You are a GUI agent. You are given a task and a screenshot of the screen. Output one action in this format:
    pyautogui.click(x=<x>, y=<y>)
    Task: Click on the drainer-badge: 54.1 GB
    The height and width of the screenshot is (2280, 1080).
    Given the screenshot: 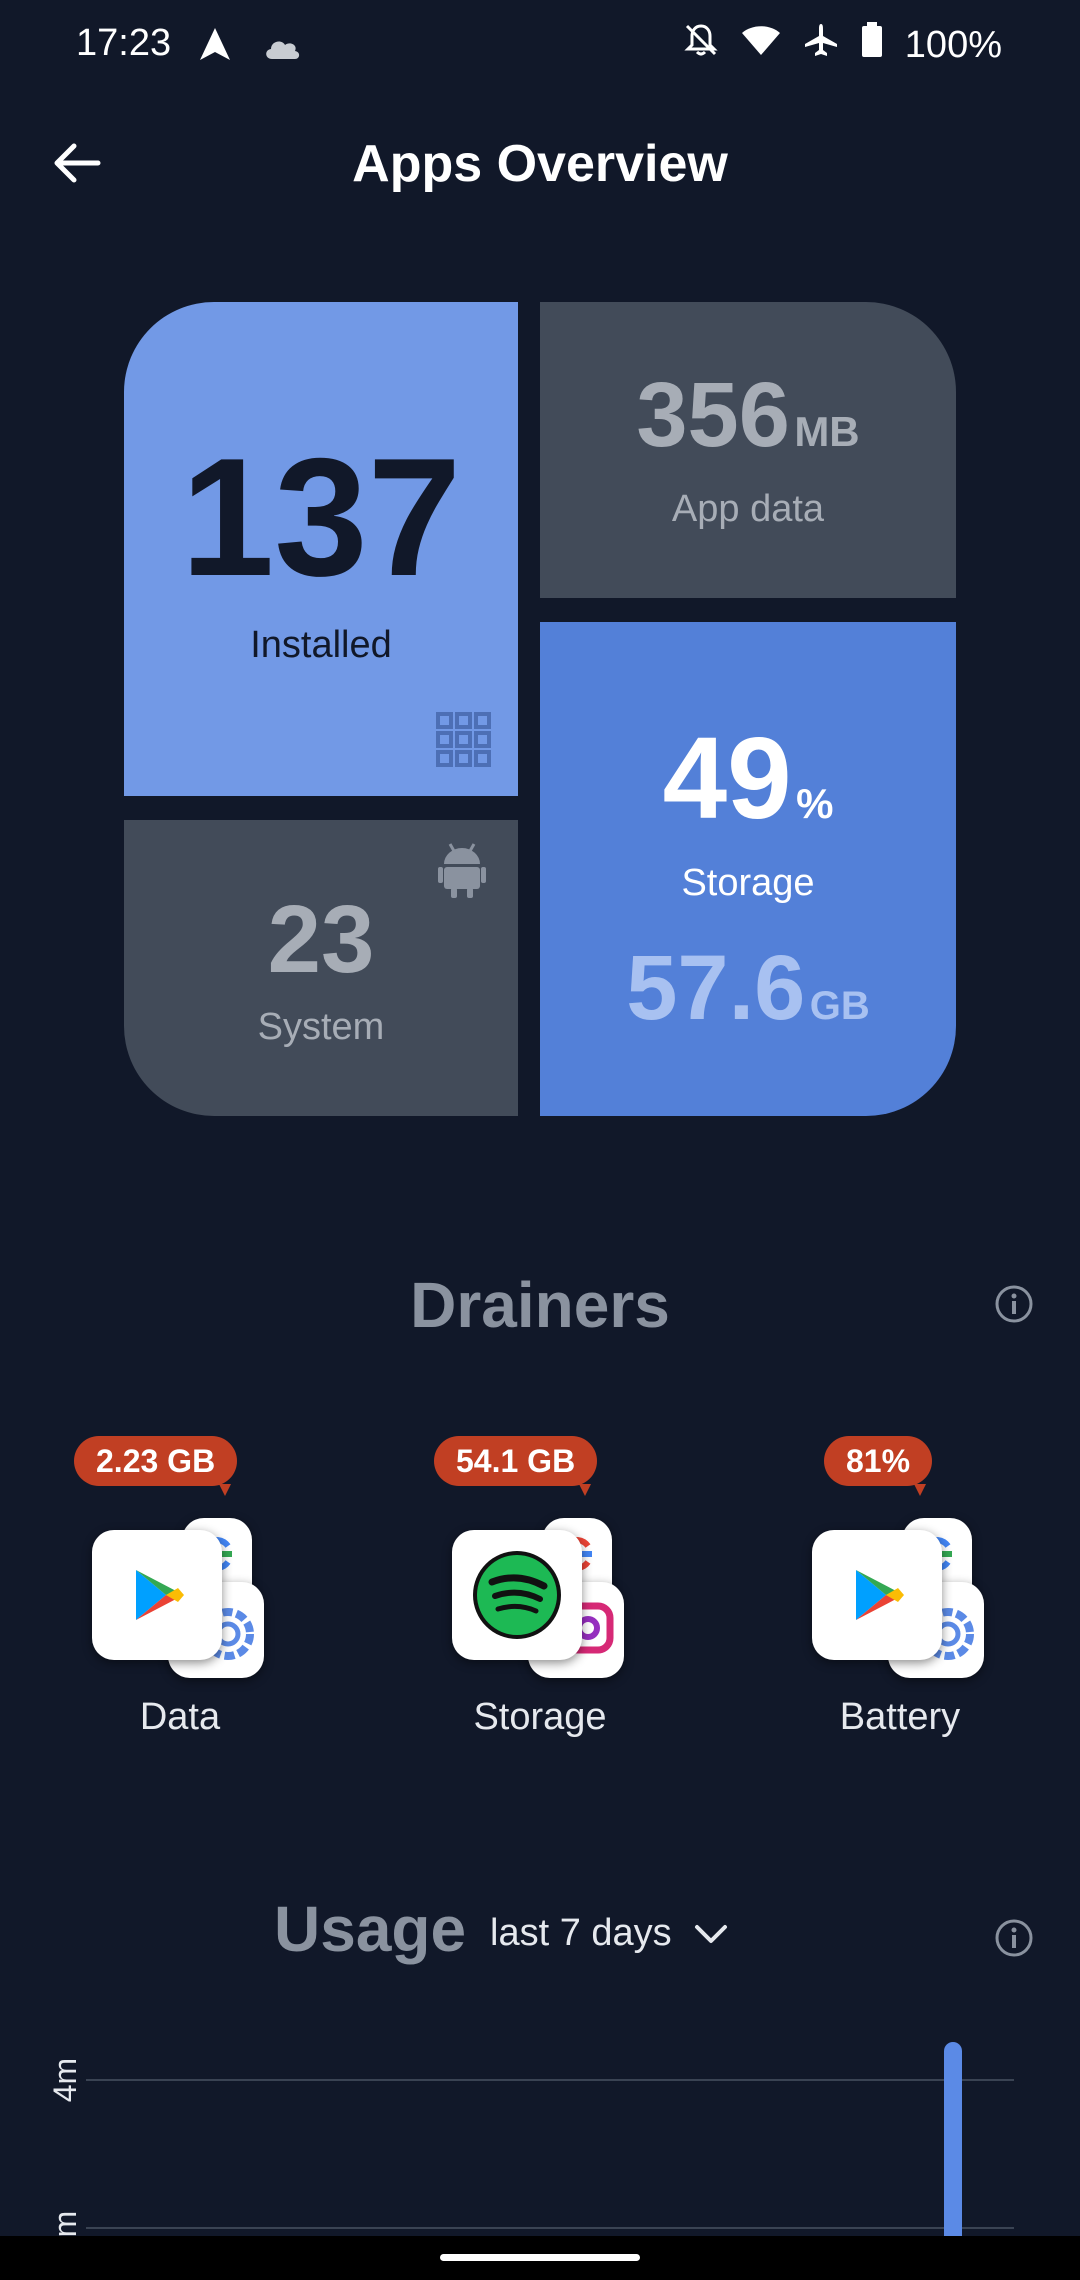 What is the action you would take?
    pyautogui.click(x=516, y=1466)
    